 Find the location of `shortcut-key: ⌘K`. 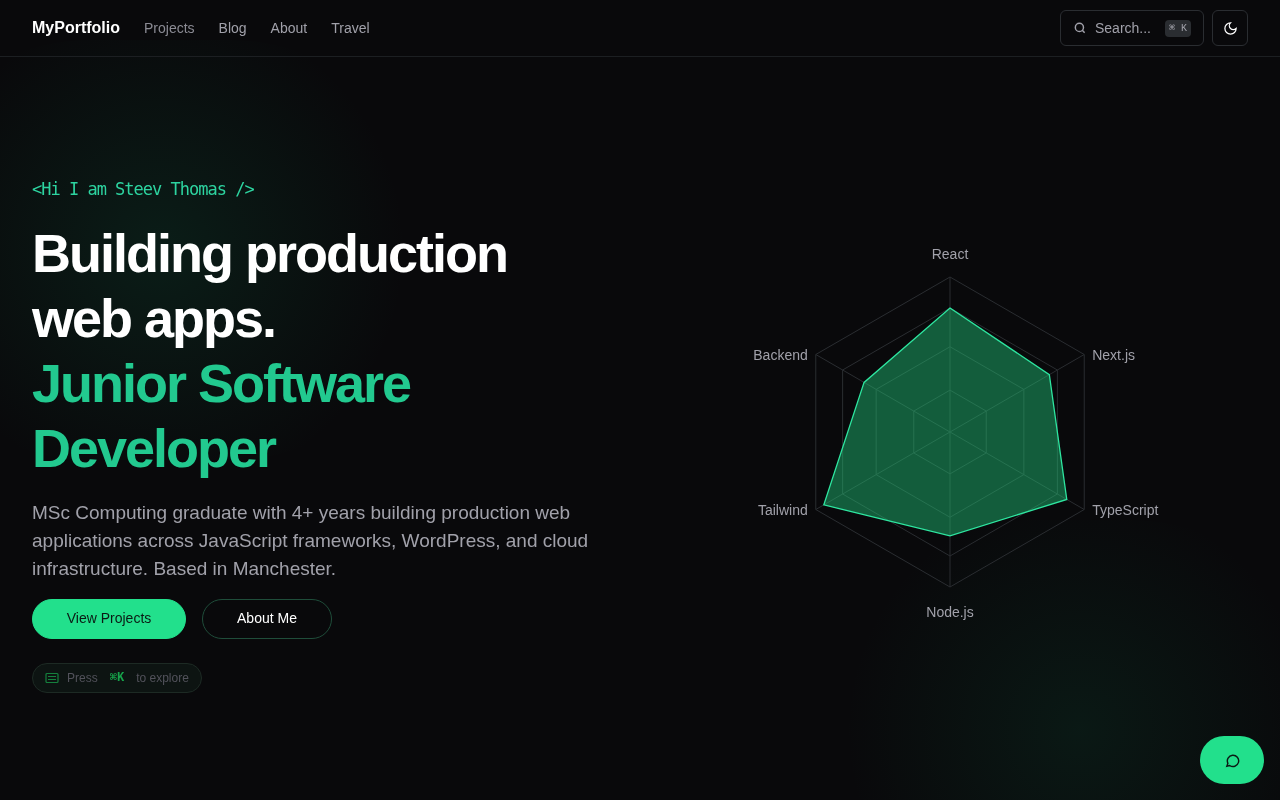

shortcut-key: ⌘K is located at coordinates (117, 677).